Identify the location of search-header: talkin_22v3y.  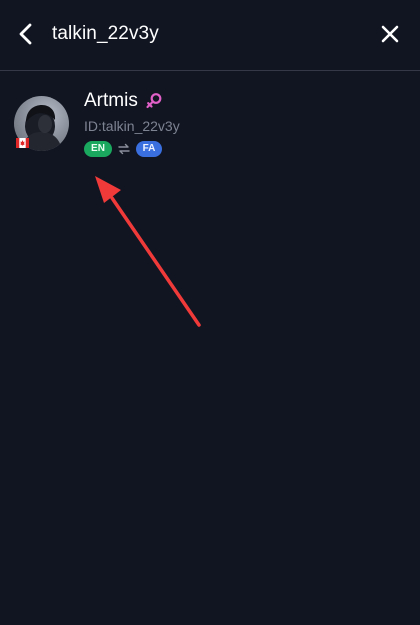
(210, 35).